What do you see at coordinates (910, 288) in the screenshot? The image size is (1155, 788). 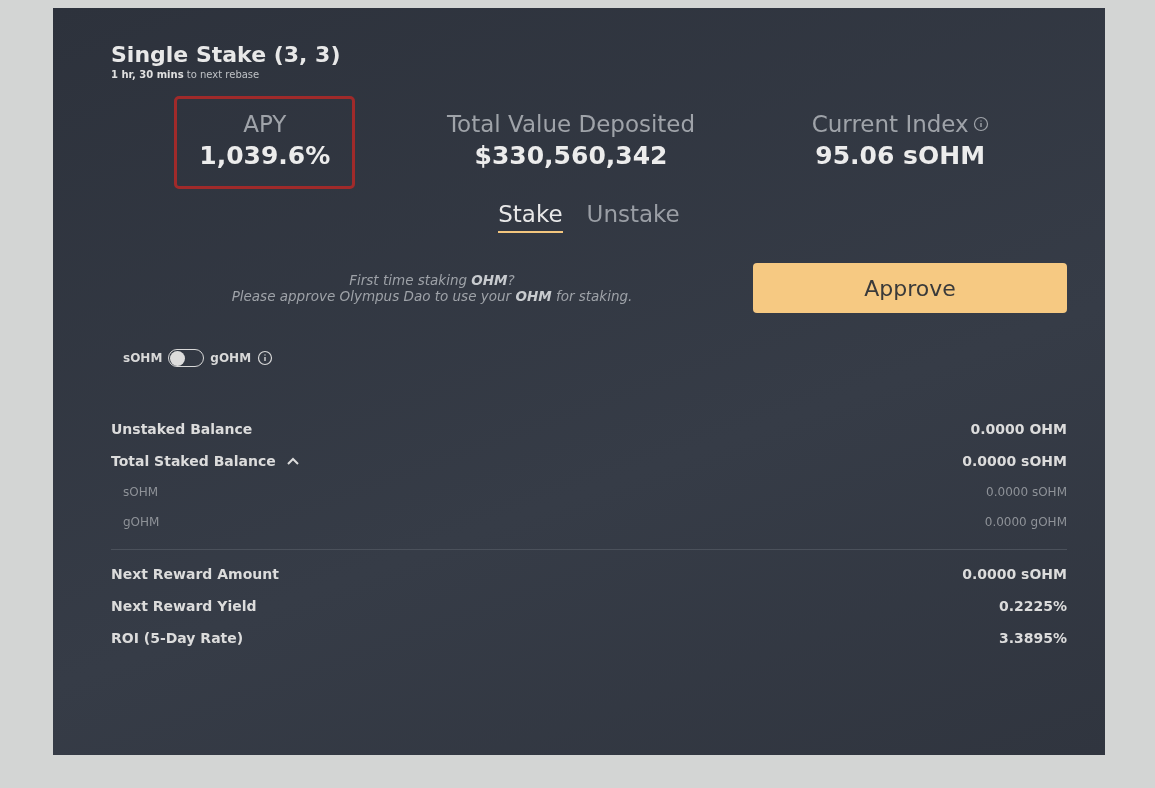 I see `approve-button: Approve` at bounding box center [910, 288].